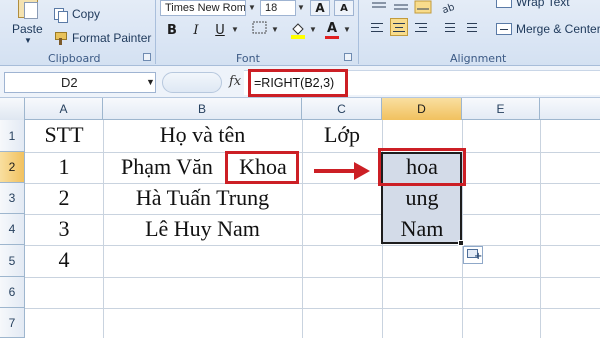 This screenshot has width=600, height=338. I want to click on bold-button: B, so click(172, 30).